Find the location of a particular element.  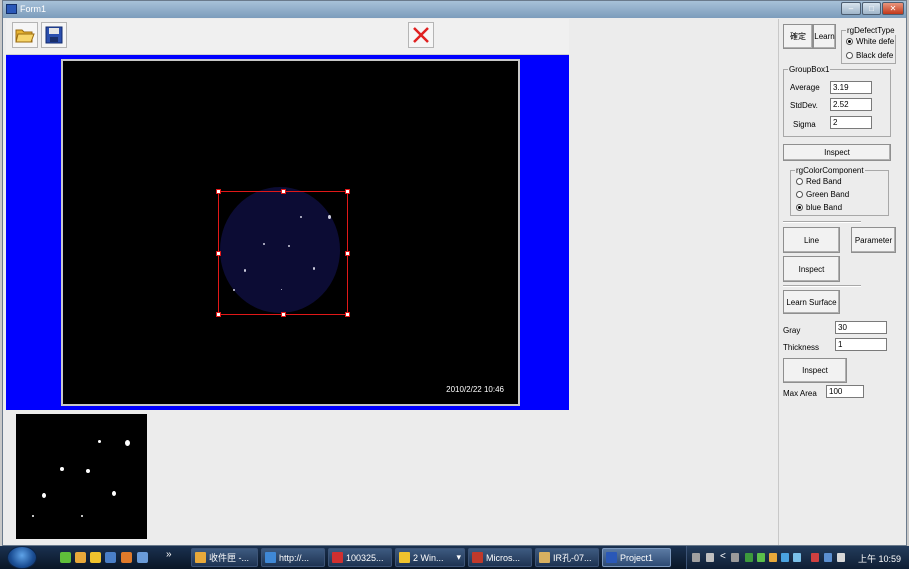

stddev-field: 2.52 is located at coordinates (851, 104).